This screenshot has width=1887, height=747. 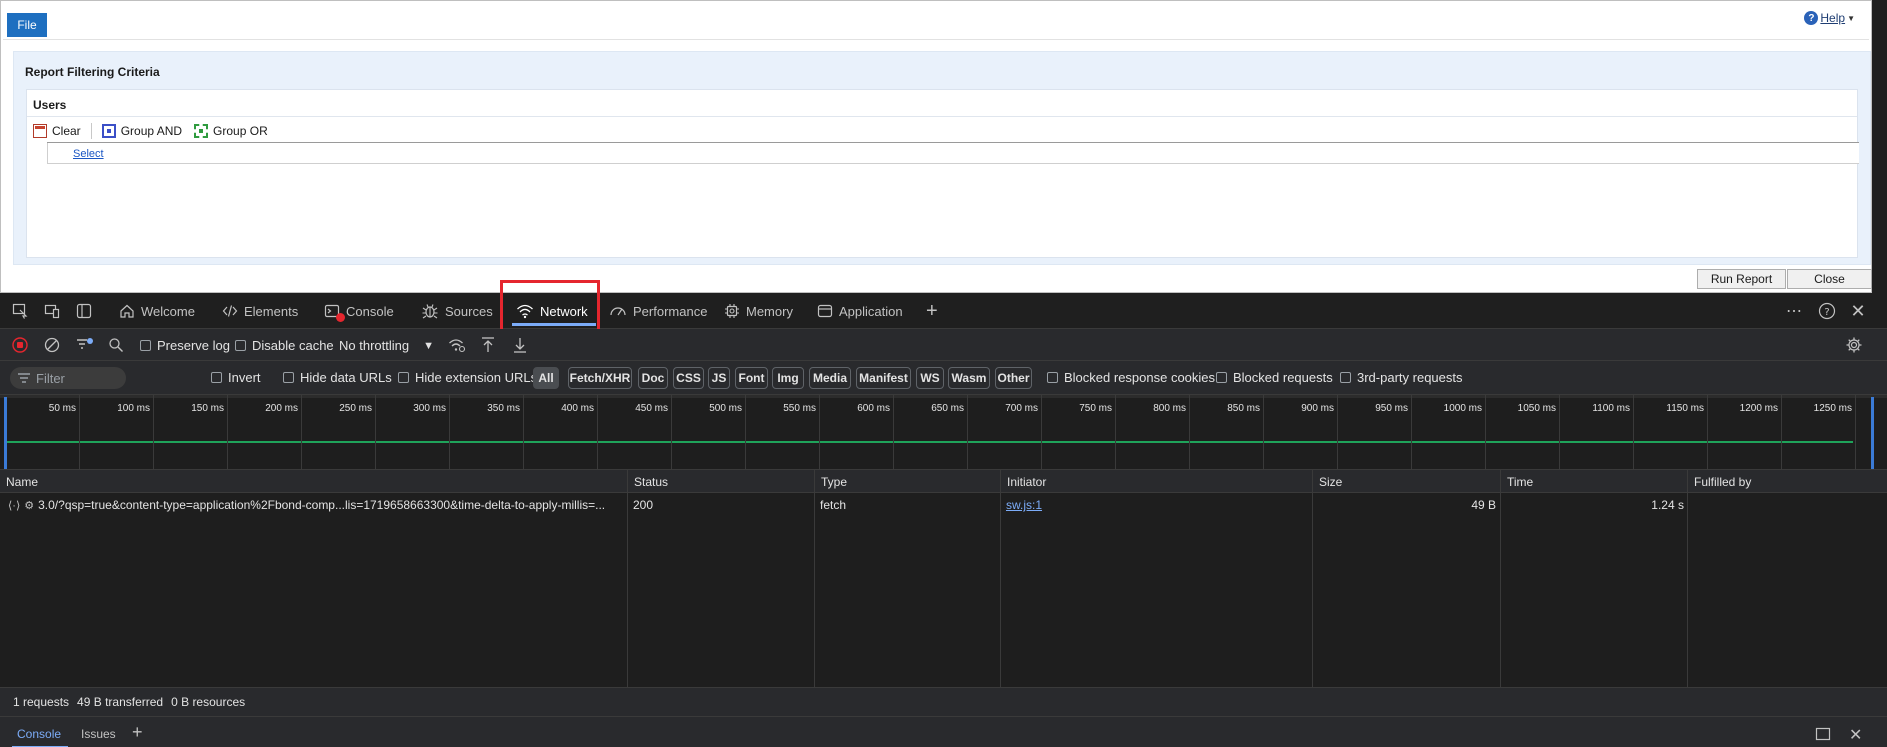 What do you see at coordinates (908, 481) in the screenshot?
I see `column-header-type: Type` at bounding box center [908, 481].